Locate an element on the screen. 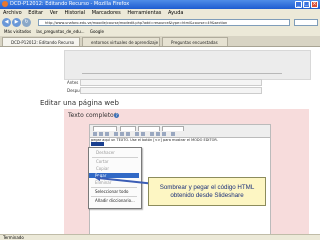 The image size is (320, 241). antes-field is located at coordinates (171, 82).